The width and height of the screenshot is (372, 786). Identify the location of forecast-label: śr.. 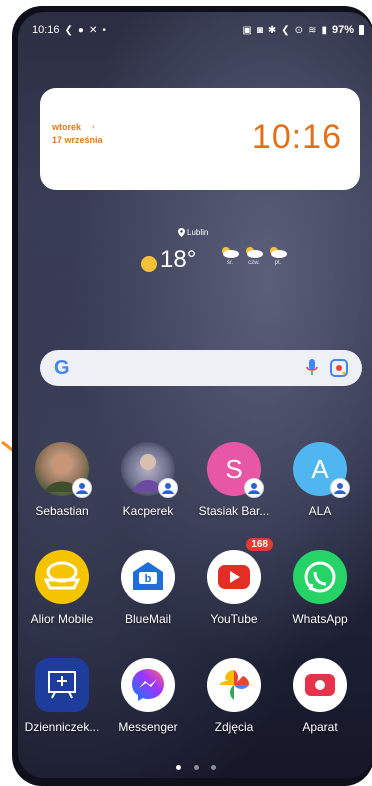
(230, 263).